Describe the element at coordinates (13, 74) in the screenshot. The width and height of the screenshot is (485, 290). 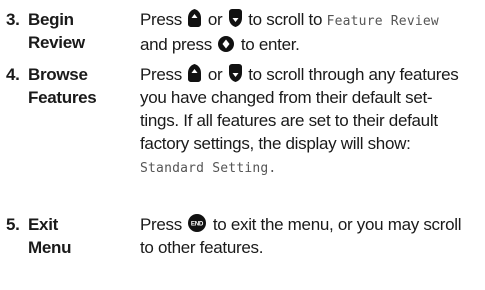
I see `step-number: 4.` at that location.